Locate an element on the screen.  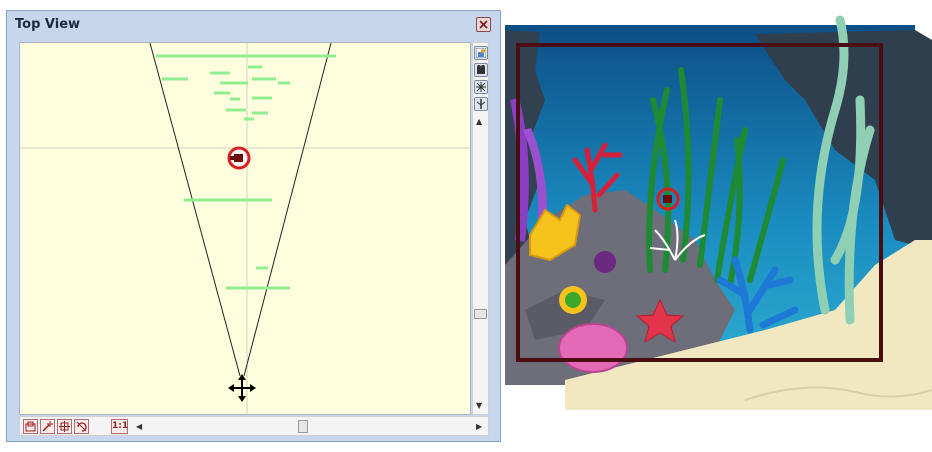
render-icon is located at coordinates (481, 53).